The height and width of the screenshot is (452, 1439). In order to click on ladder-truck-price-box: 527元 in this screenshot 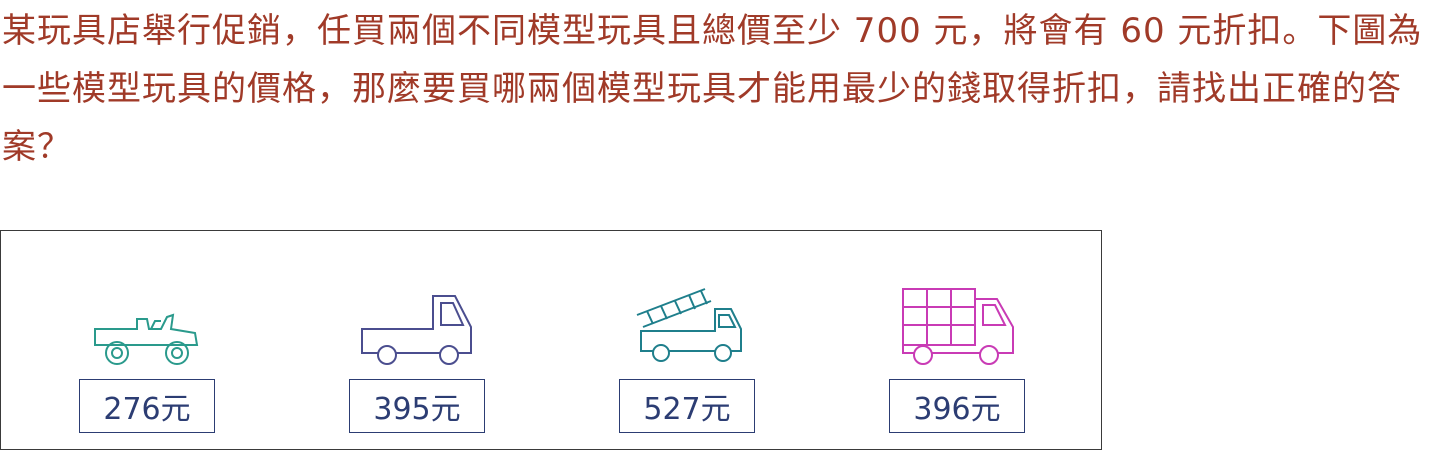, I will do `click(687, 406)`.